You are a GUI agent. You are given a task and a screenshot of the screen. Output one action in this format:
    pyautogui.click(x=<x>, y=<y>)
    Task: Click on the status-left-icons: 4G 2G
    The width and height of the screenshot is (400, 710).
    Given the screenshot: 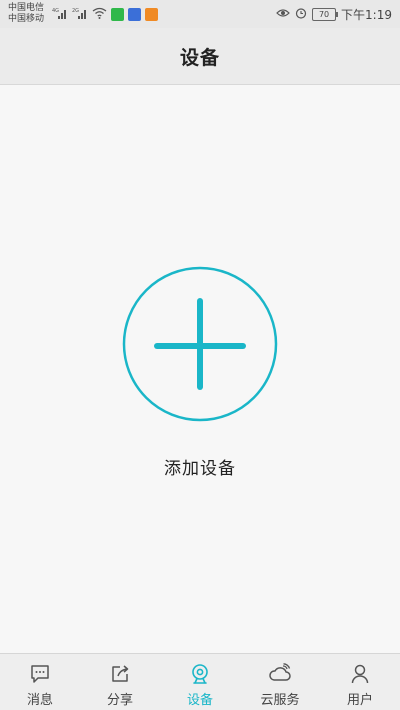 What is the action you would take?
    pyautogui.click(x=105, y=14)
    